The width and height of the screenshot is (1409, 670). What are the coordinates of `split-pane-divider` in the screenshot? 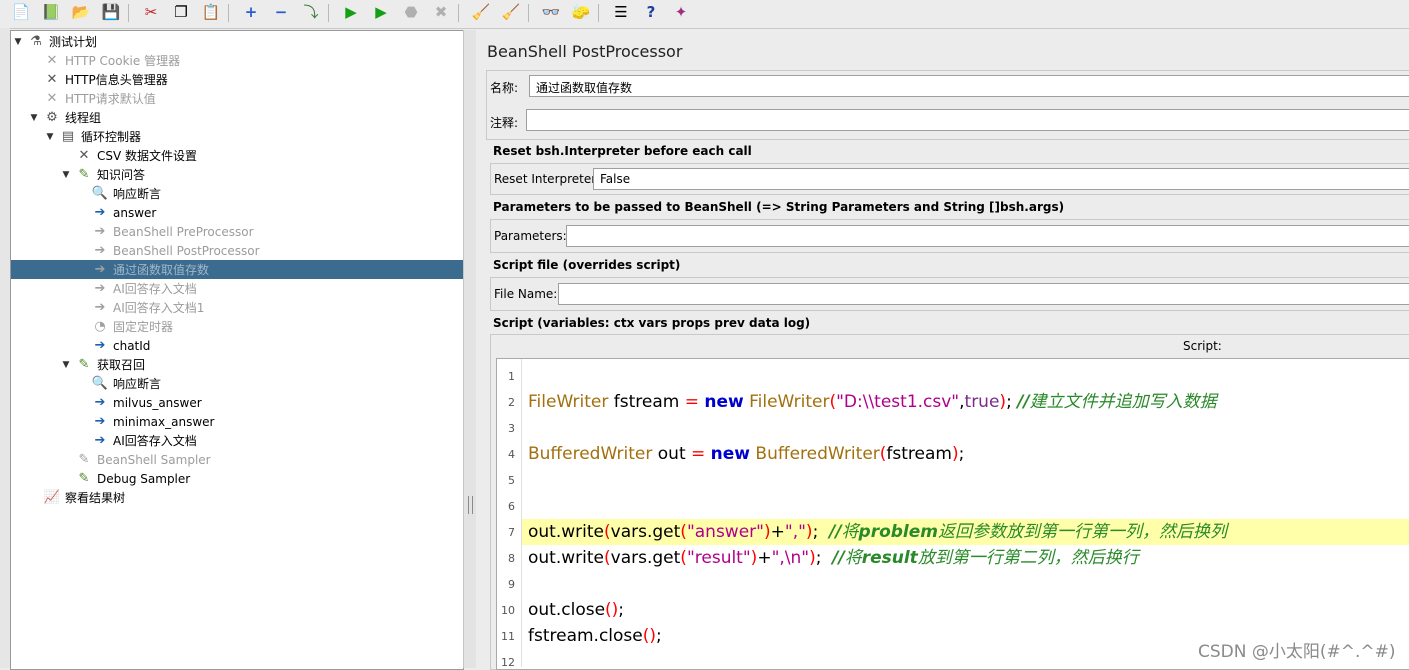 It's located at (469, 349).